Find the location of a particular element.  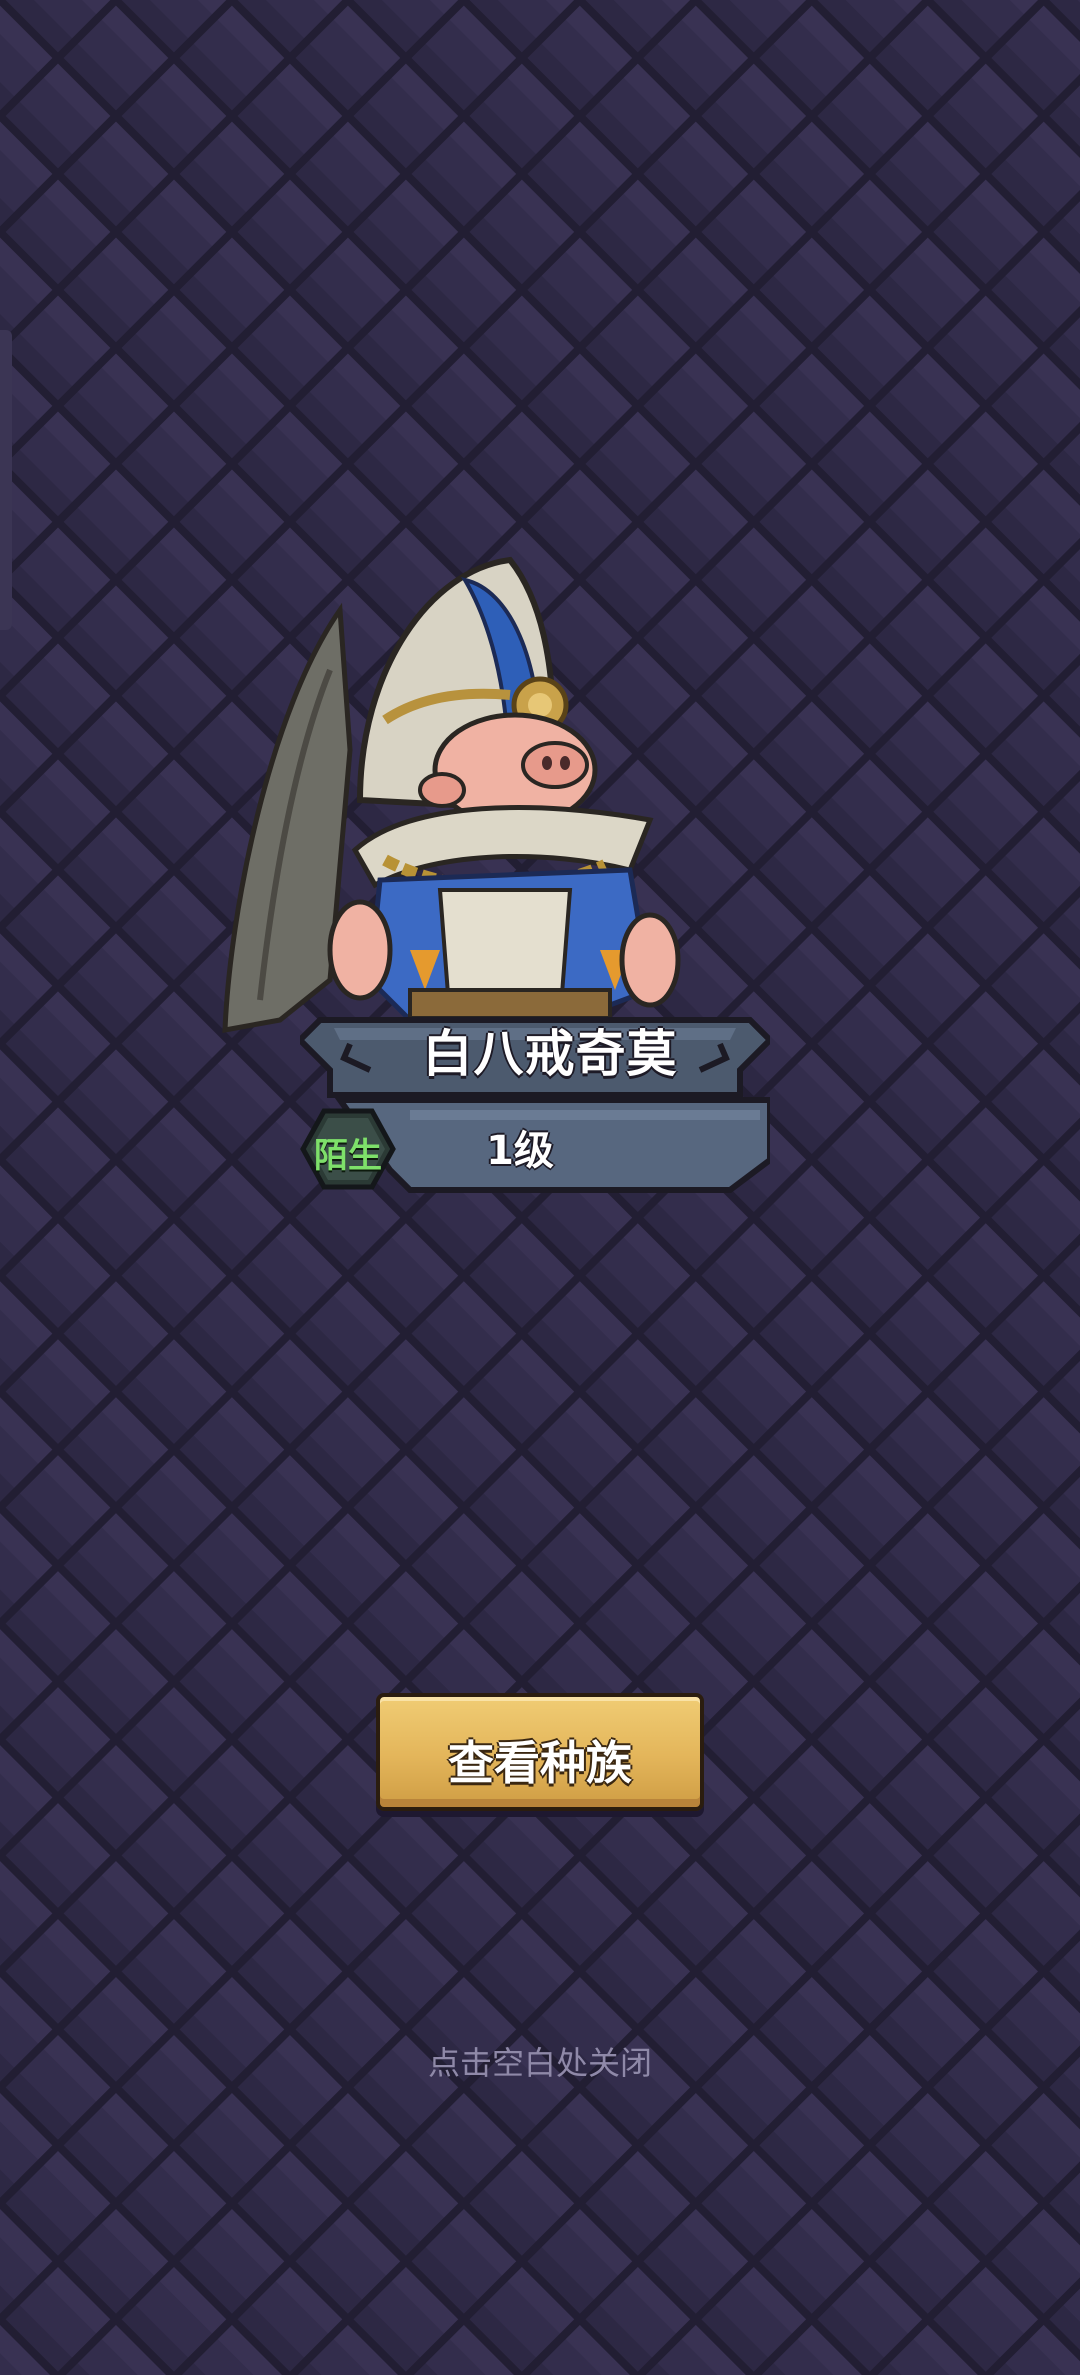

hero-name: 白八戒奇莫 is located at coordinates (550, 1054).